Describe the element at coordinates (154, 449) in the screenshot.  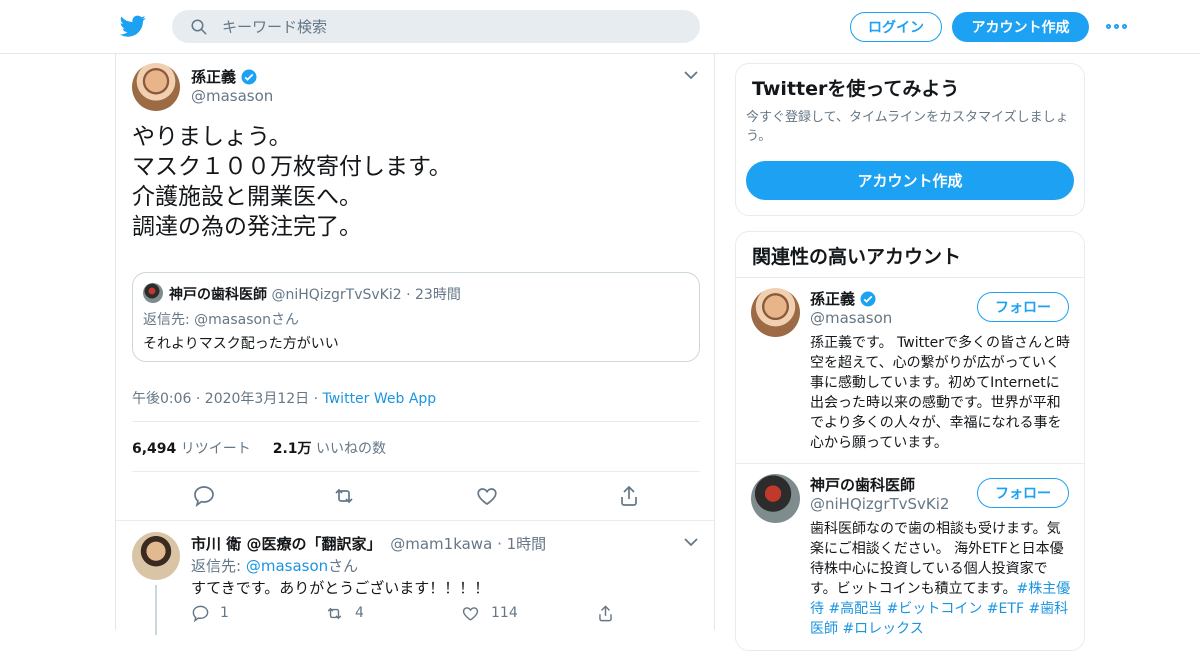
I see `retweets-count: 6,494` at that location.